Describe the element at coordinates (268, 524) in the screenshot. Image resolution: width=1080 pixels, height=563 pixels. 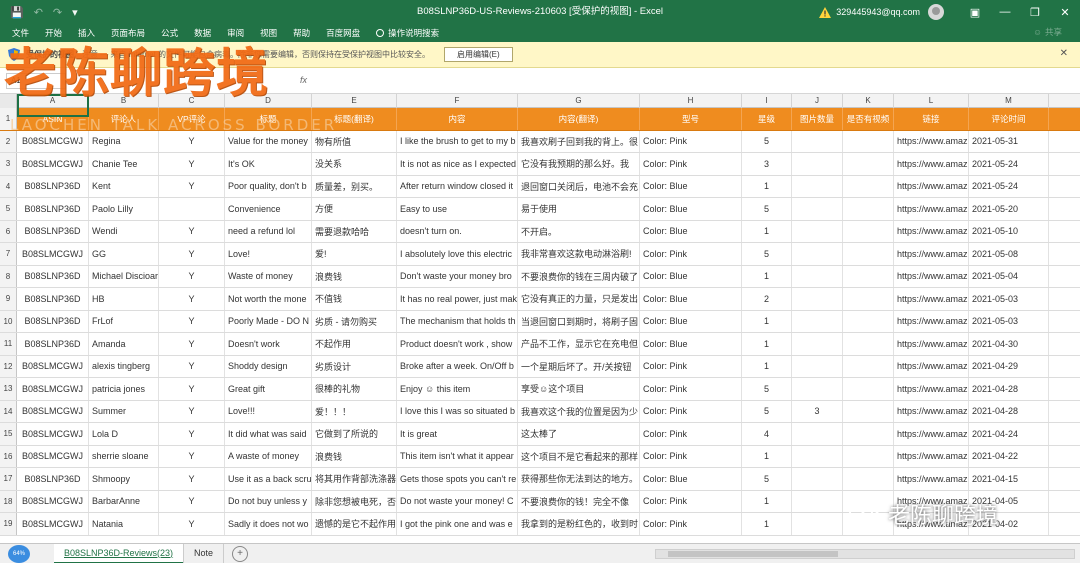
I see `cell-title: Sadly it does not wo` at that location.